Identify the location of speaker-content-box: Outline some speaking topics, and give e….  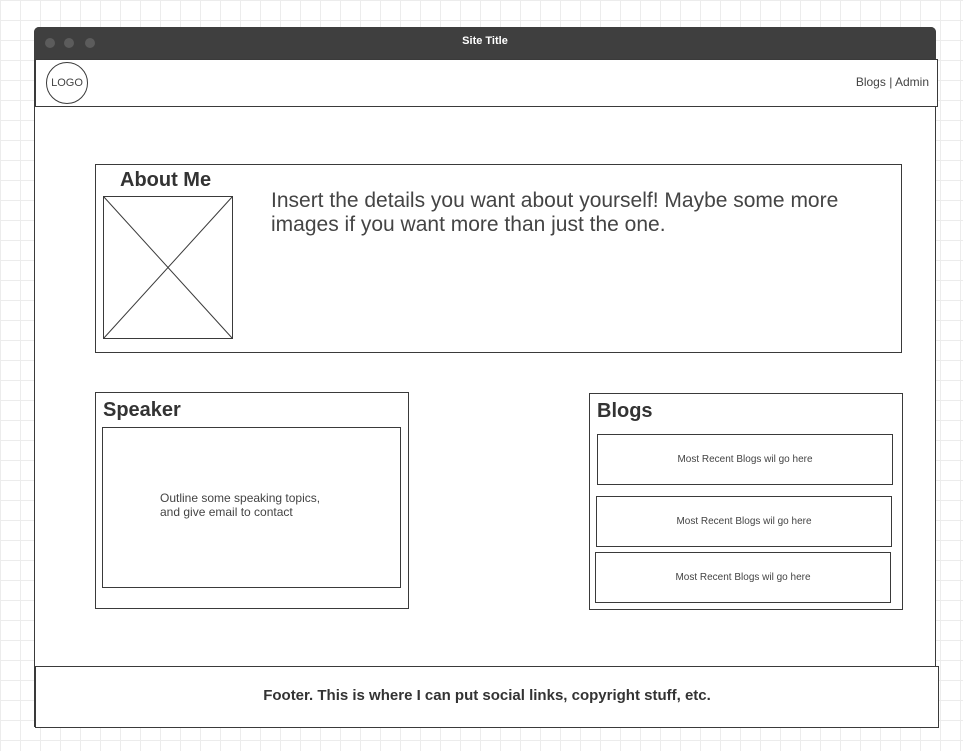
(251, 507).